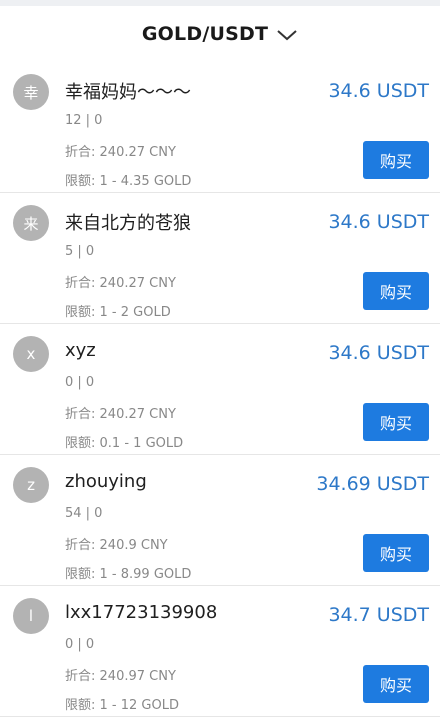  I want to click on trade-stats: 12 | 0, so click(84, 120).